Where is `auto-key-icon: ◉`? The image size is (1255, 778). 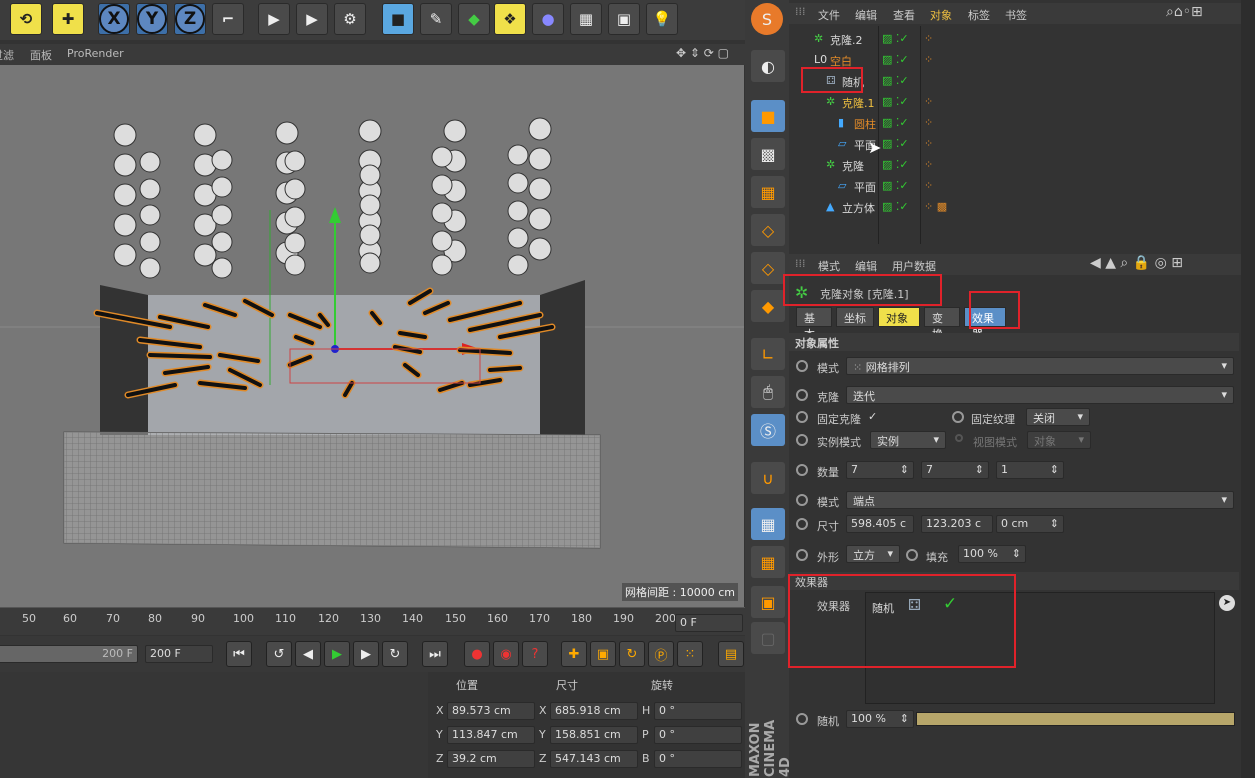
auto-key-icon: ◉ is located at coordinates (506, 654).